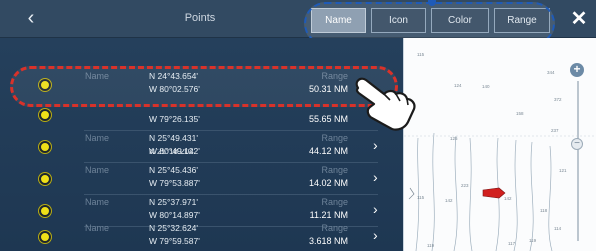 The height and width of the screenshot is (251, 596). Describe the element at coordinates (173, 138) in the screenshot. I see `point-latitude: N 25°49.431'` at that location.